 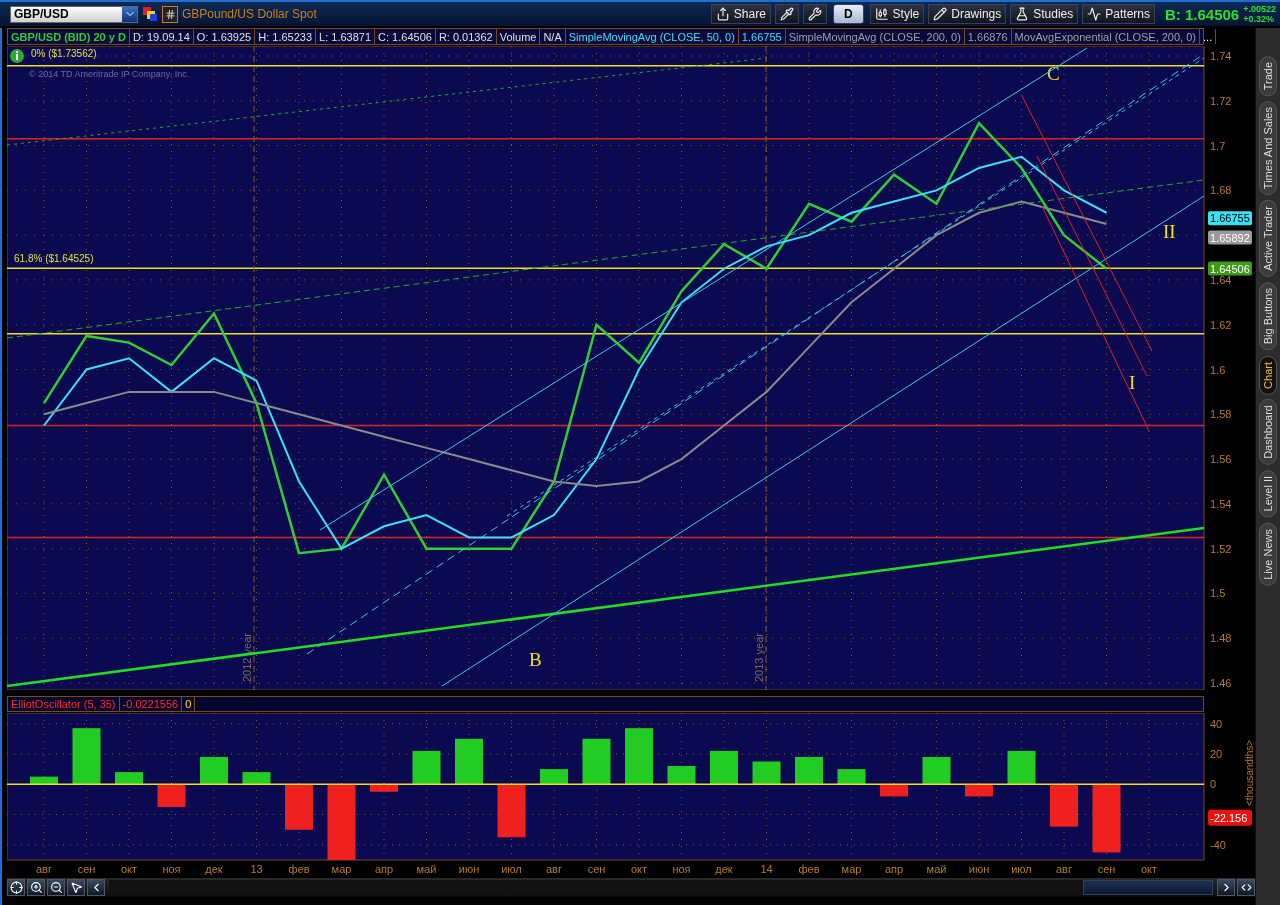 I want to click on scroll-thumb, so click(x=1148, y=887).